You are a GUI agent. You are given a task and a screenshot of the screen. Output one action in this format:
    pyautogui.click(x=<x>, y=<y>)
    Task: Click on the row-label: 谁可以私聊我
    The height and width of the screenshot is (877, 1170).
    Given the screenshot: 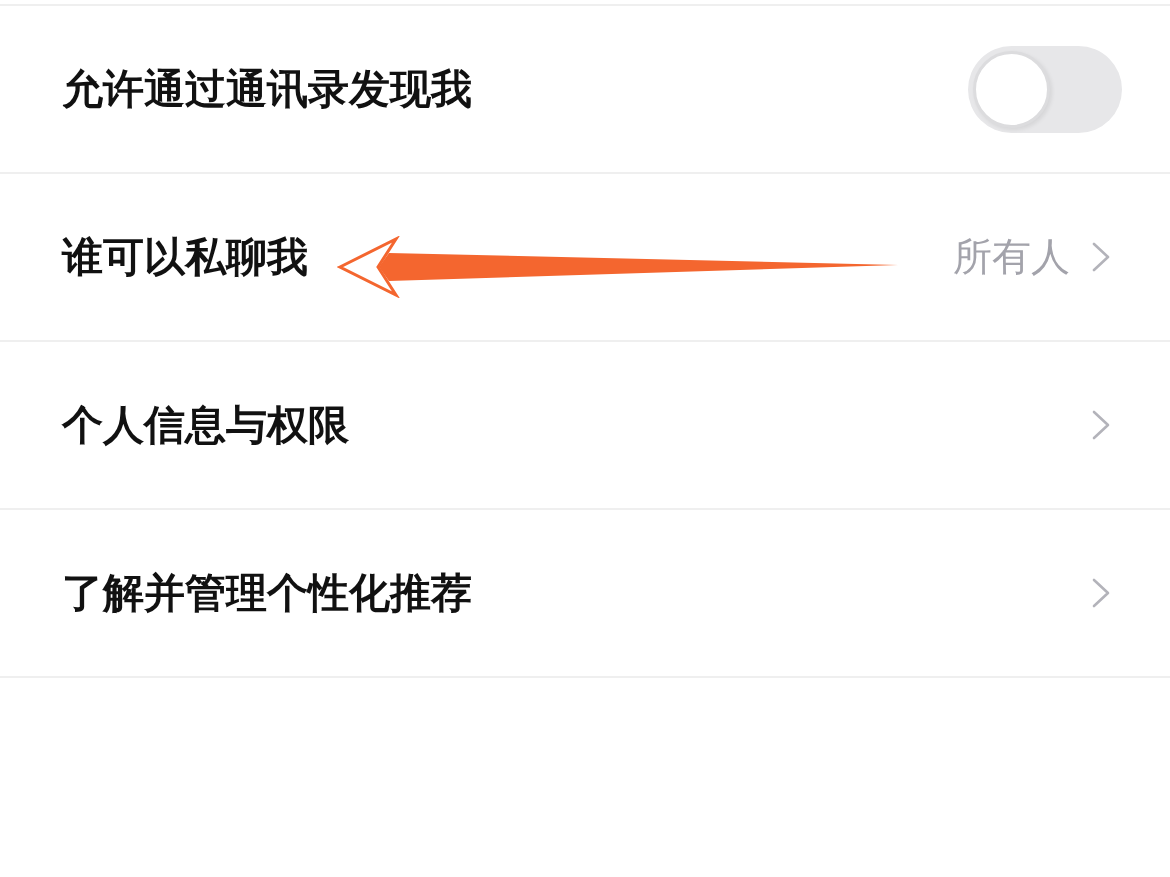 What is the action you would take?
    pyautogui.click(x=185, y=257)
    